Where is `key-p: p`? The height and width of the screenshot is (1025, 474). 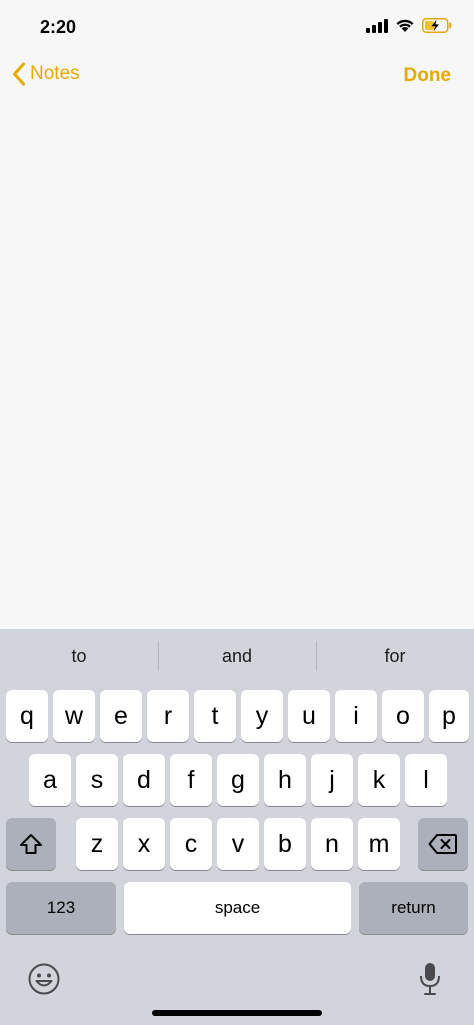 key-p: p is located at coordinates (449, 716).